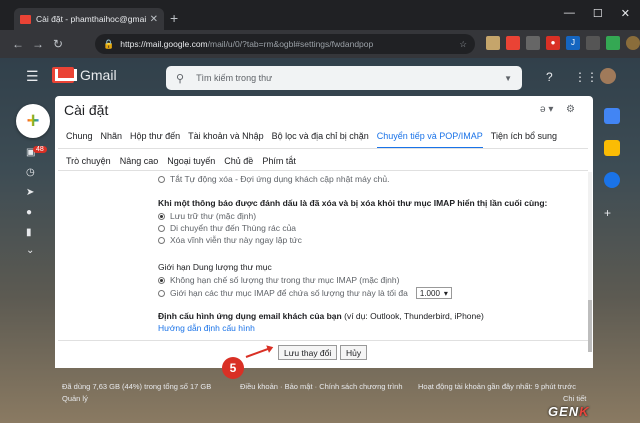 The width and height of the screenshot is (640, 423). Describe the element at coordinates (445, 293) in the screenshot. I see `dropdown-arrow-icon: ▾` at that location.